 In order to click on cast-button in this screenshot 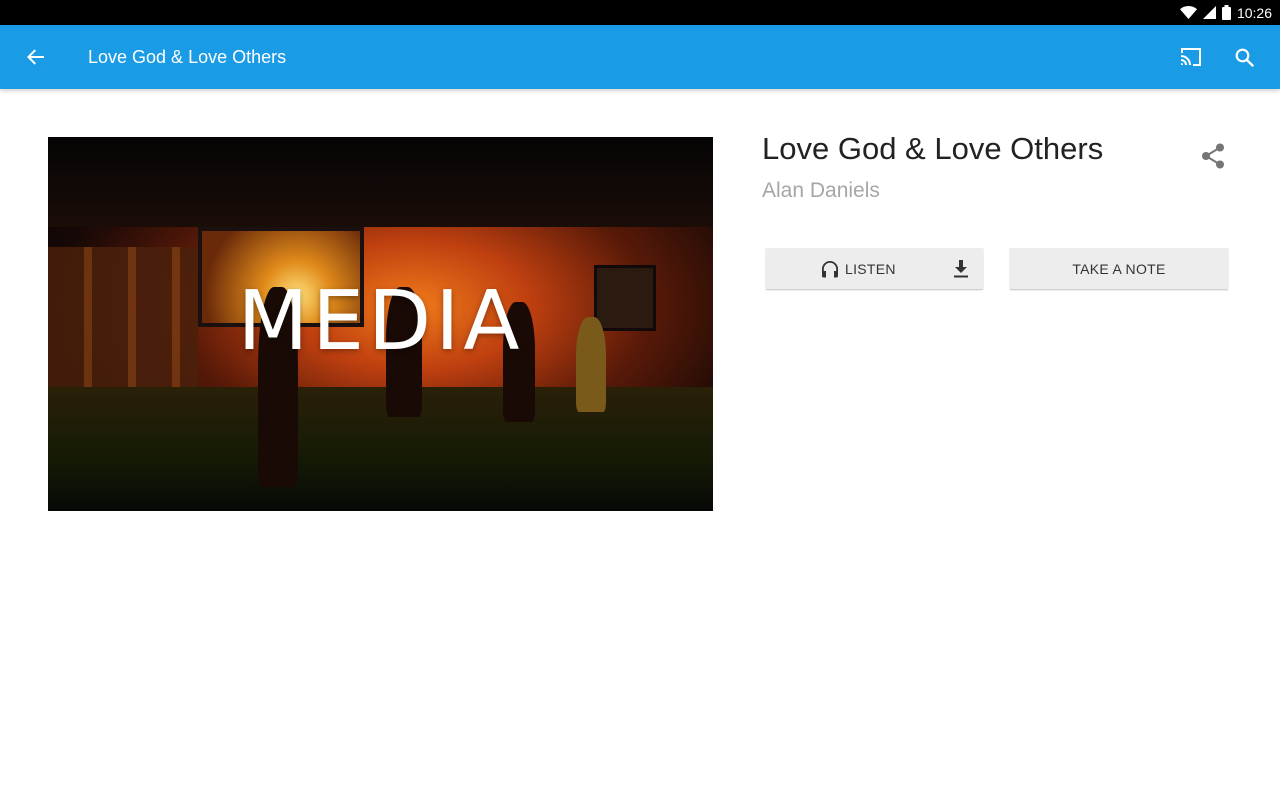, I will do `click(1191, 57)`.